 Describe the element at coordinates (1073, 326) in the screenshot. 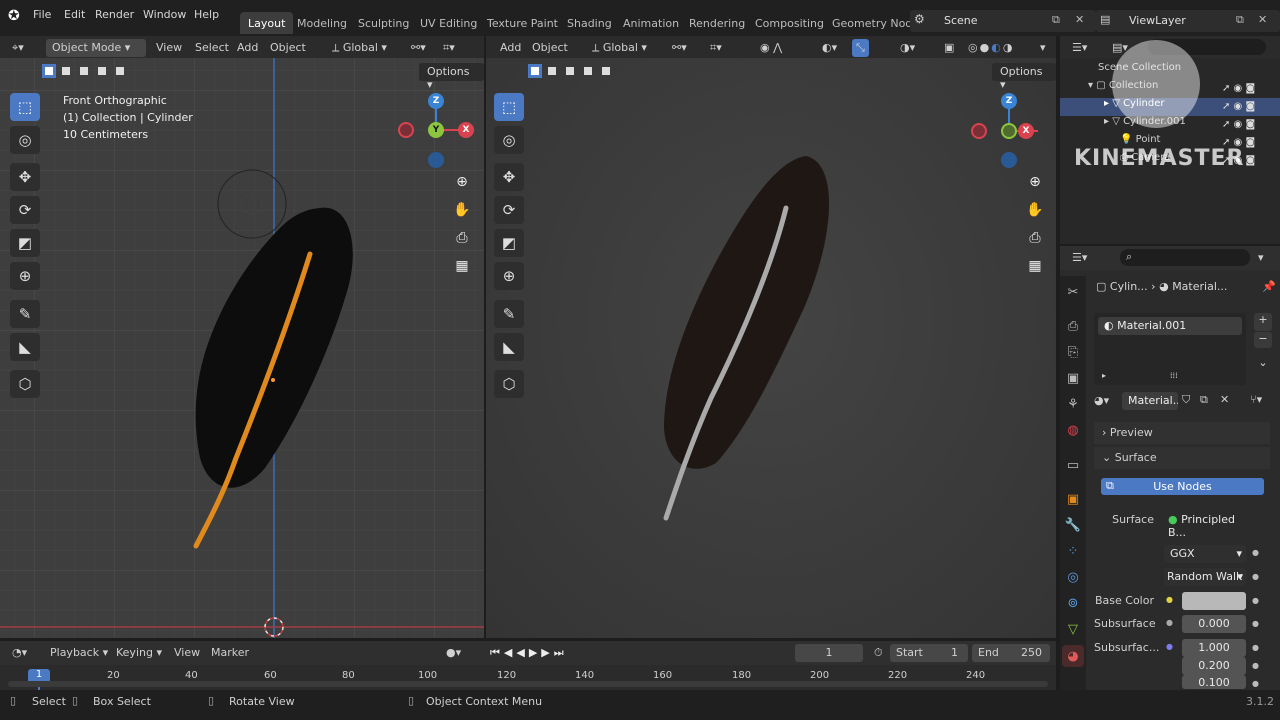

I see `render-tab-icon: ⎙` at that location.